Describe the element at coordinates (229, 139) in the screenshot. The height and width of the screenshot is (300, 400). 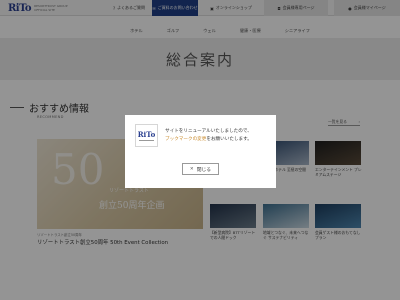
I see `modal-message-rest: をお願いいたします。` at that location.